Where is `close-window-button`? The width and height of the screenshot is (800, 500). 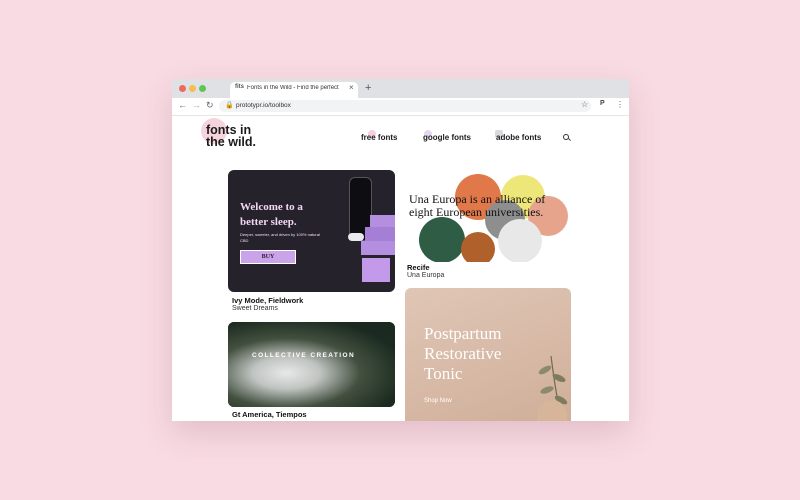 close-window-button is located at coordinates (182, 88).